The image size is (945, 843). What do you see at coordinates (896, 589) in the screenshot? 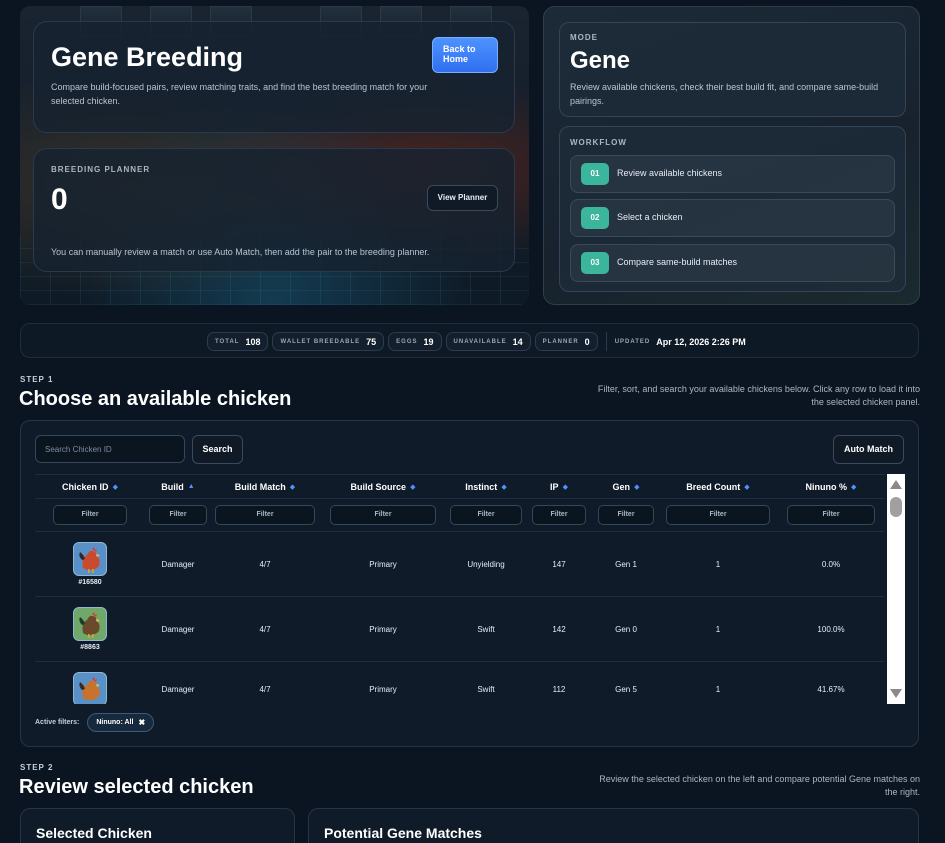
I see `table-scrollbar` at bounding box center [896, 589].